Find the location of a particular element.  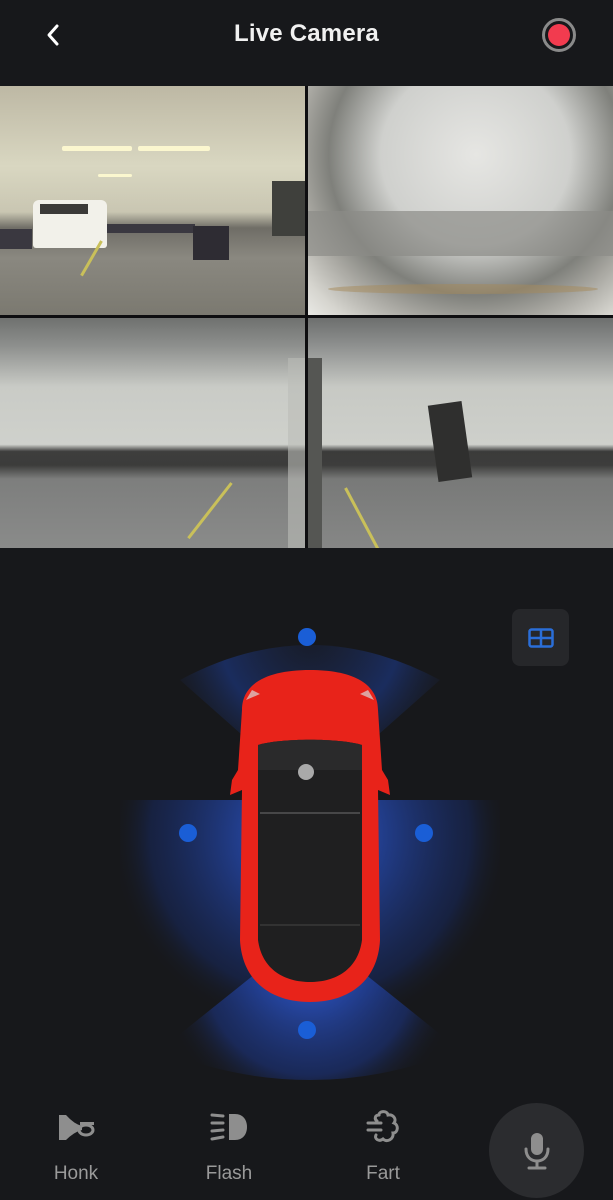

layout-toggle-button is located at coordinates (540, 637).